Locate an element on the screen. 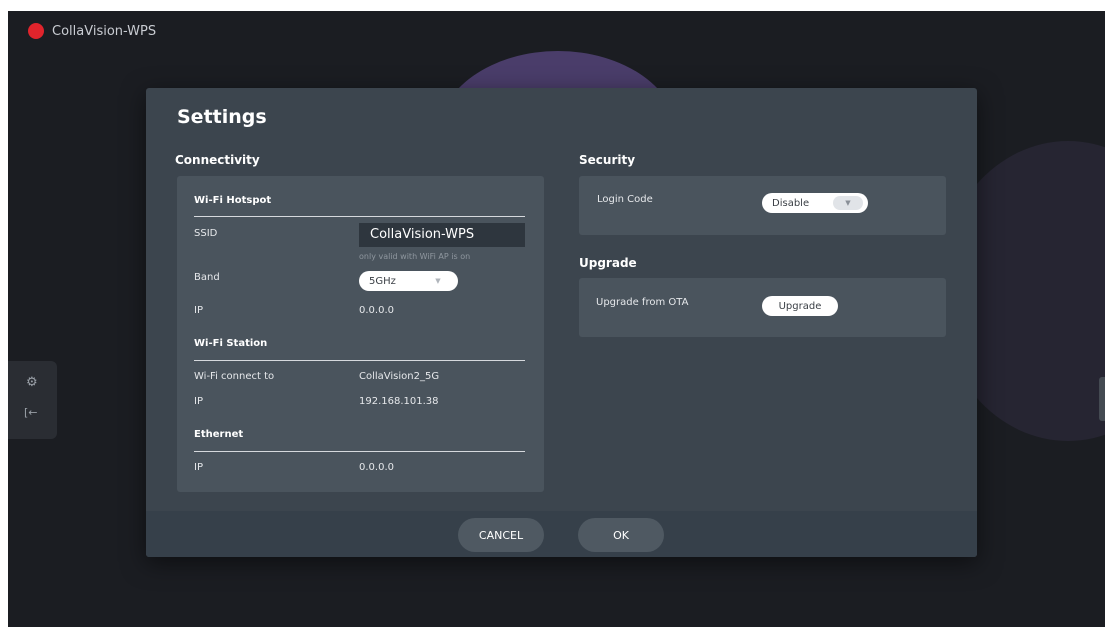 The height and width of the screenshot is (627, 1105). ssid-input: CollaVision-WPS is located at coordinates (442, 235).